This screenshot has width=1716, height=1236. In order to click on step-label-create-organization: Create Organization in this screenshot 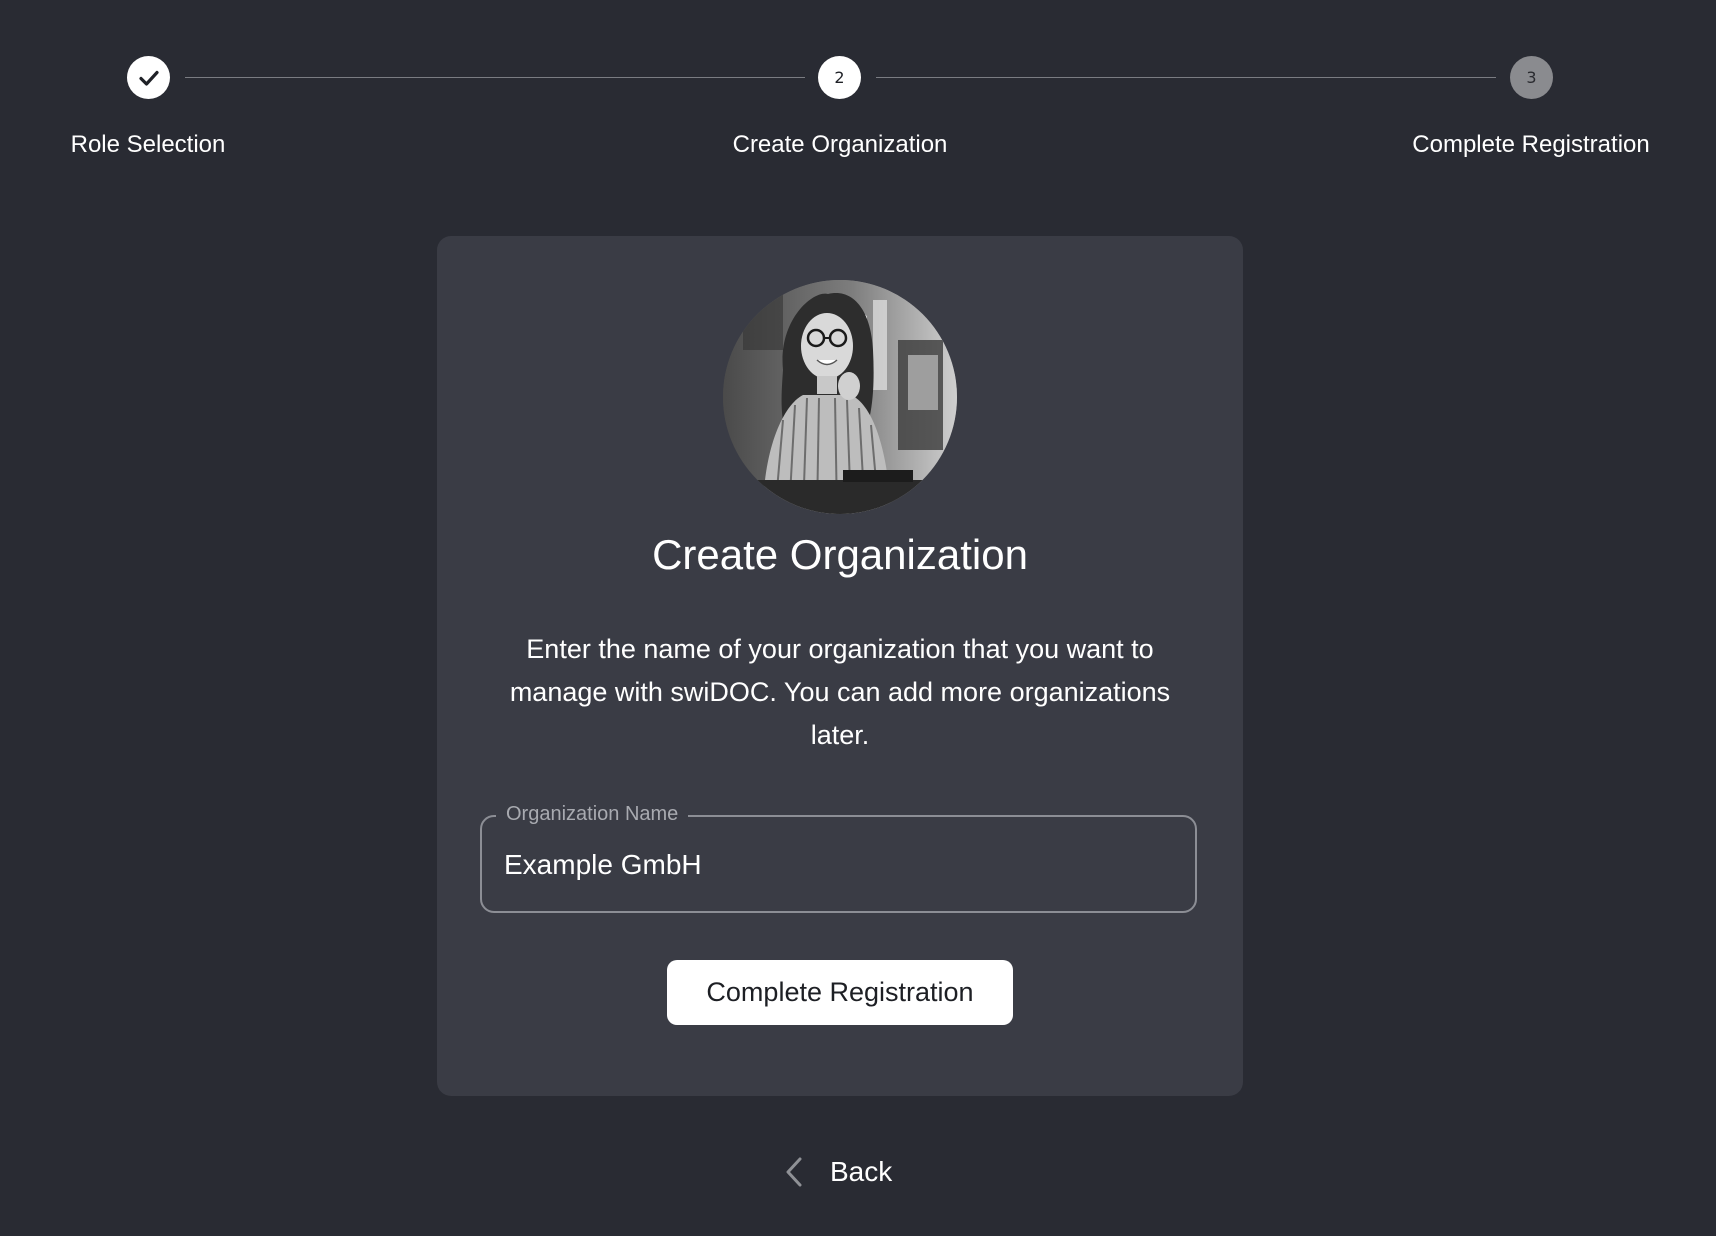, I will do `click(840, 144)`.